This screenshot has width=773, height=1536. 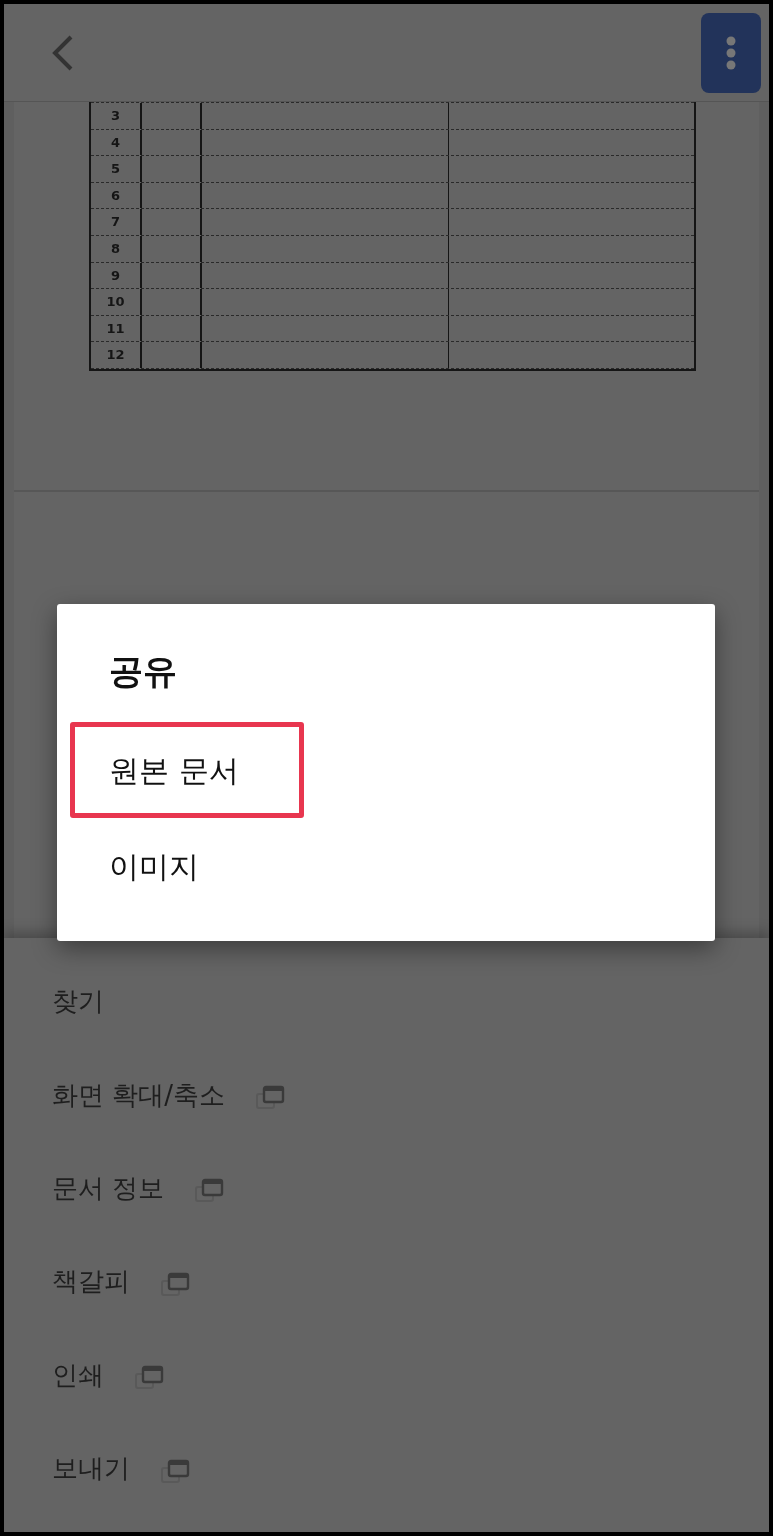 I want to click on more-button, so click(x=731, y=52).